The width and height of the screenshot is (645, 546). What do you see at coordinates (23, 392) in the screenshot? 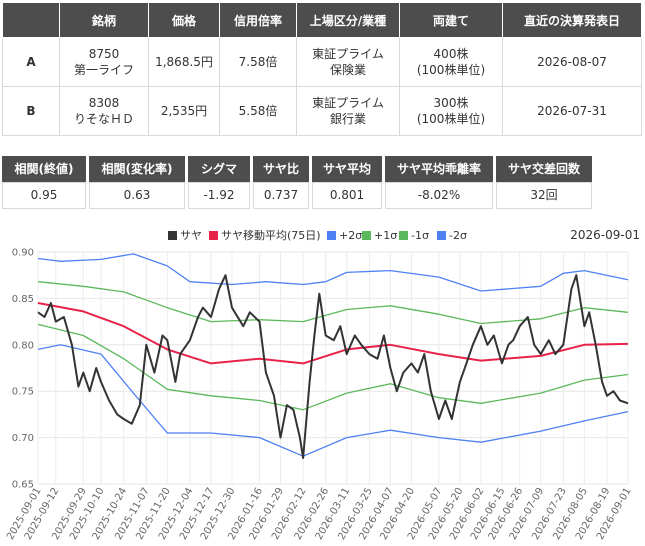
I see `y-tick-label: 0.75` at bounding box center [23, 392].